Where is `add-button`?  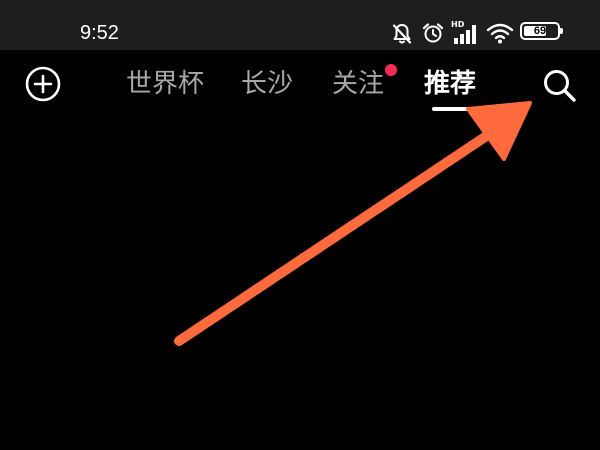
add-button is located at coordinates (43, 84).